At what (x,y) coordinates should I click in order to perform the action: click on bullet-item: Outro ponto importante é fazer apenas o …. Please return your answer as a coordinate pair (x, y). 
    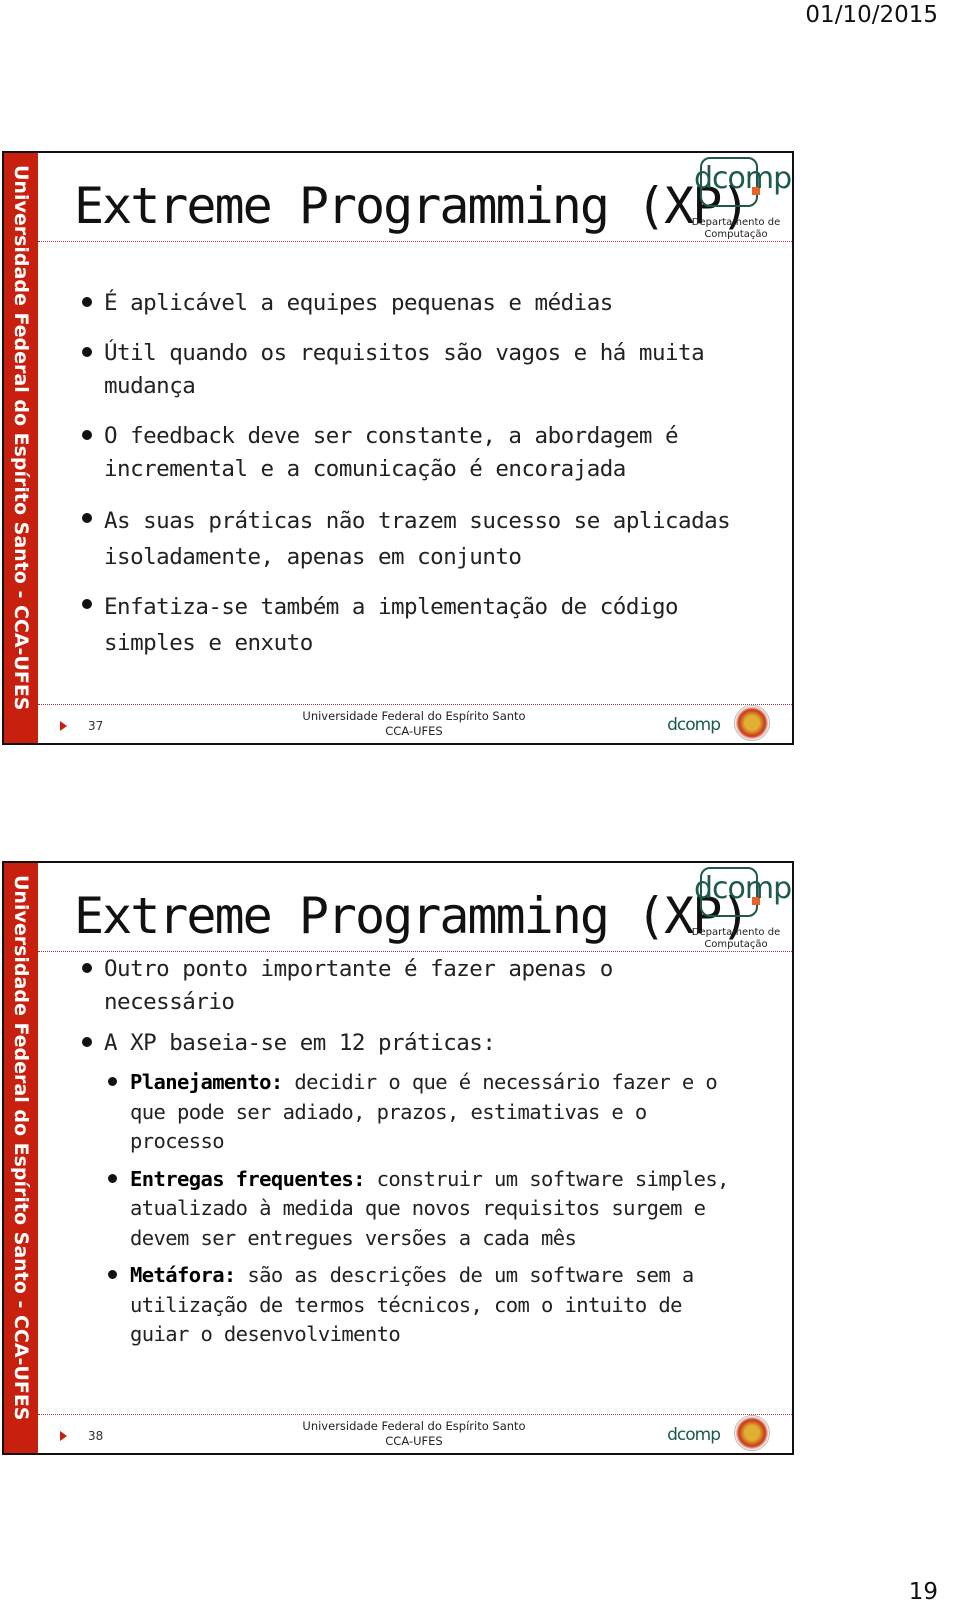
    Looking at the image, I should click on (413, 986).